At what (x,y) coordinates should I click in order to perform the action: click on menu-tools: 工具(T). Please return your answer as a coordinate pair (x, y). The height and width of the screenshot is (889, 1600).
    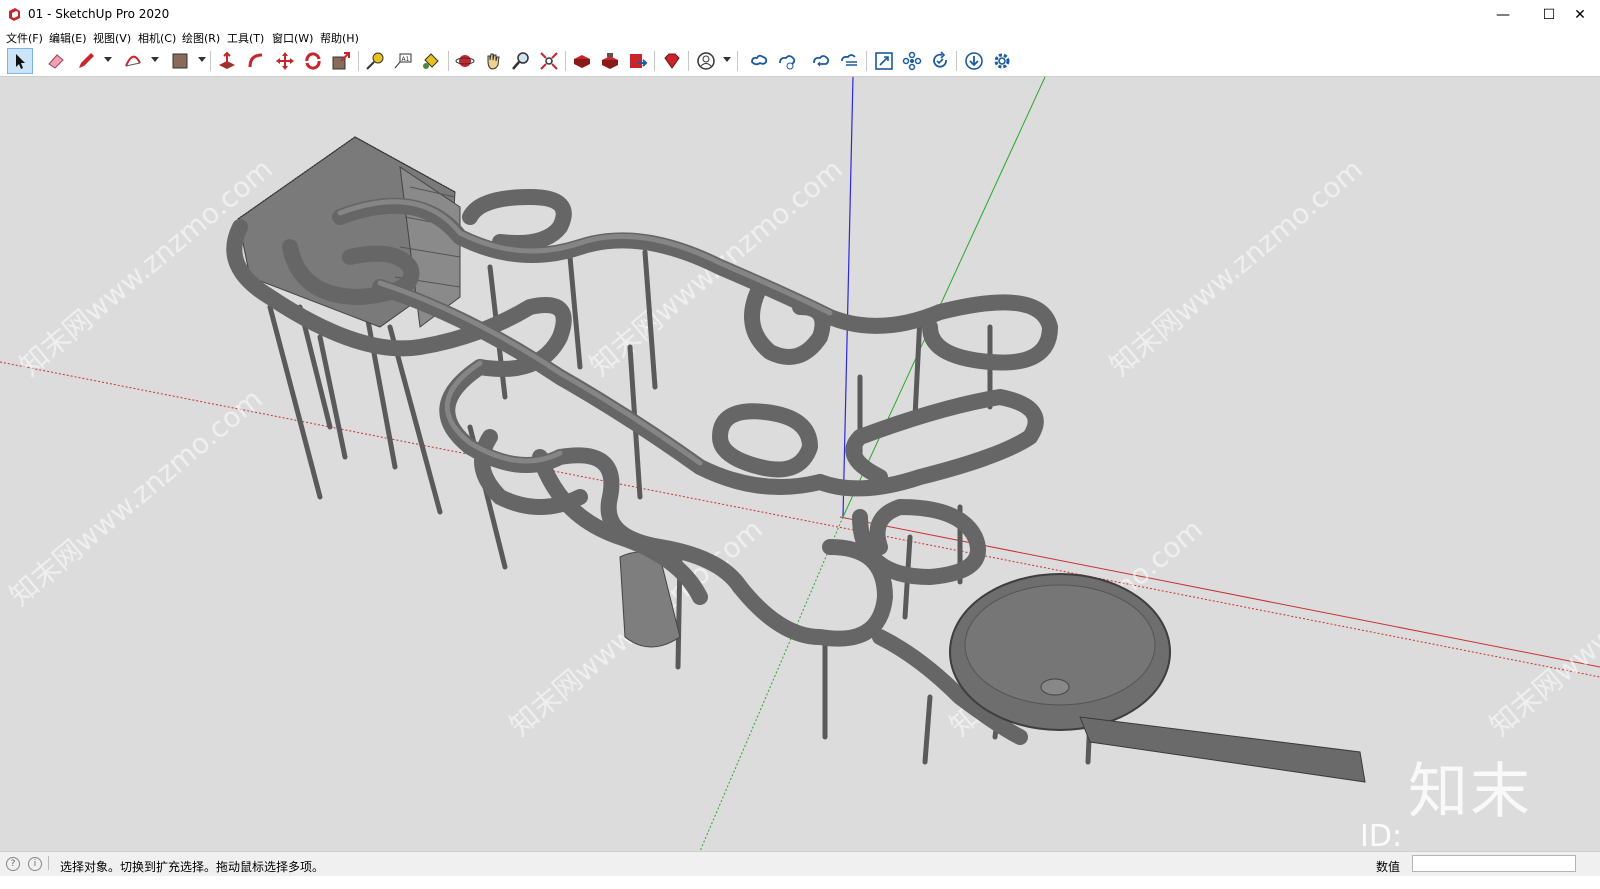
    Looking at the image, I should click on (245, 38).